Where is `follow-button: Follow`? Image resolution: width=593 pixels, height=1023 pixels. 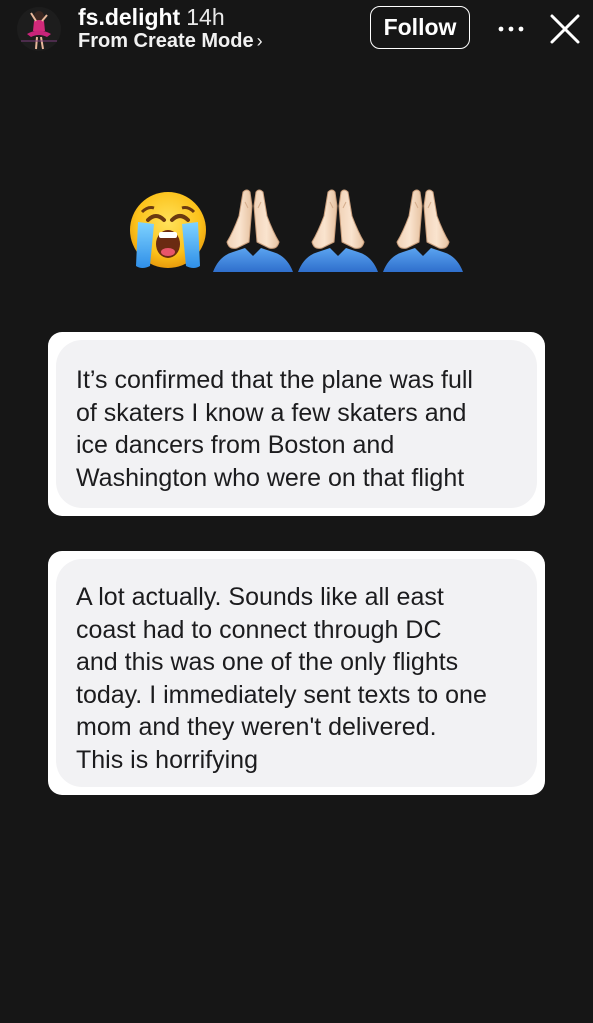
follow-button: Follow is located at coordinates (420, 27).